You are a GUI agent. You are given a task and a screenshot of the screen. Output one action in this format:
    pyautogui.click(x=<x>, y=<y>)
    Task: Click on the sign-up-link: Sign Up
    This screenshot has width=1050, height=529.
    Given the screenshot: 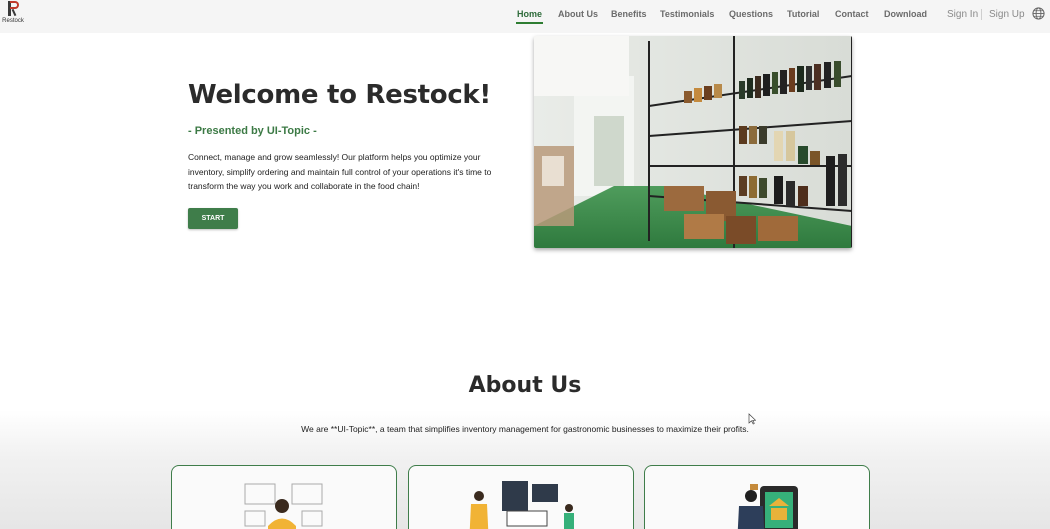 What is the action you would take?
    pyautogui.click(x=1007, y=14)
    